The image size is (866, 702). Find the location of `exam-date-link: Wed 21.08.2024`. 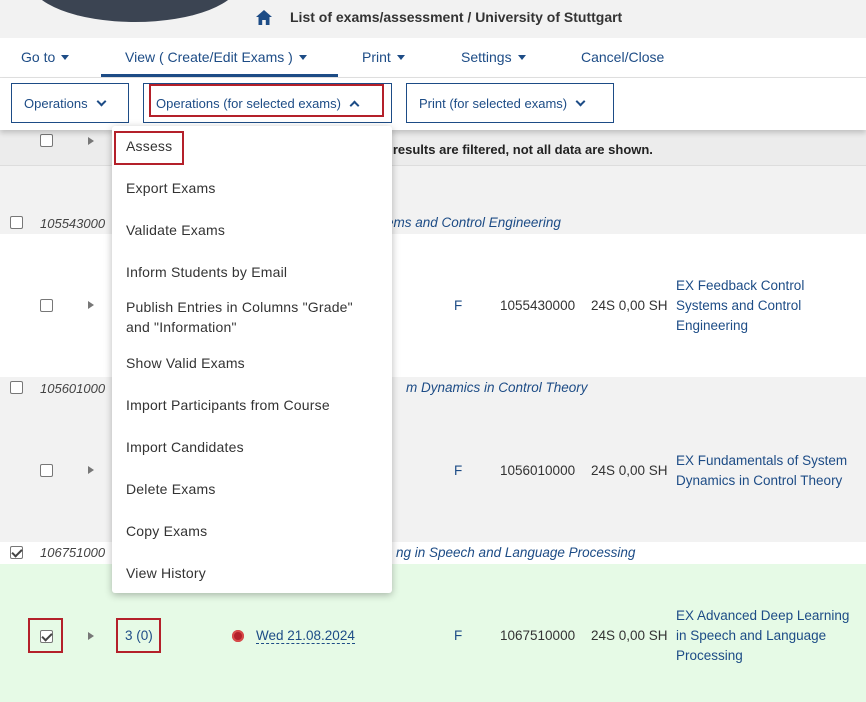

exam-date-link: Wed 21.08.2024 is located at coordinates (305, 636).